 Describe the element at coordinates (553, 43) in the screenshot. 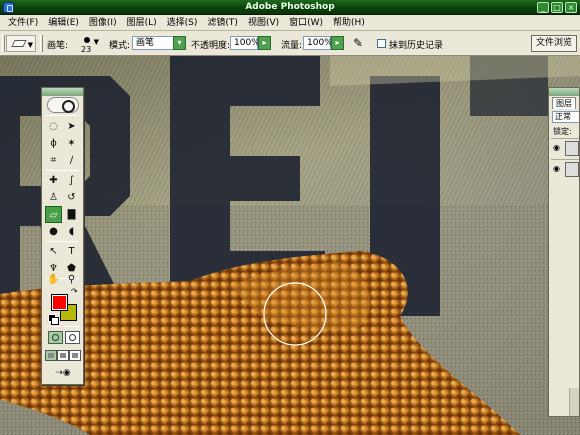

I see `file-browser-tab: 文件浏览` at that location.